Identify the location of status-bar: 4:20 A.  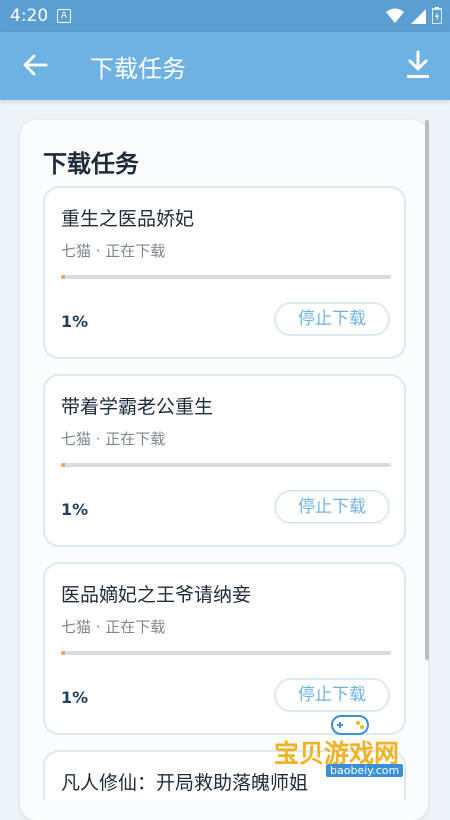
(225, 16).